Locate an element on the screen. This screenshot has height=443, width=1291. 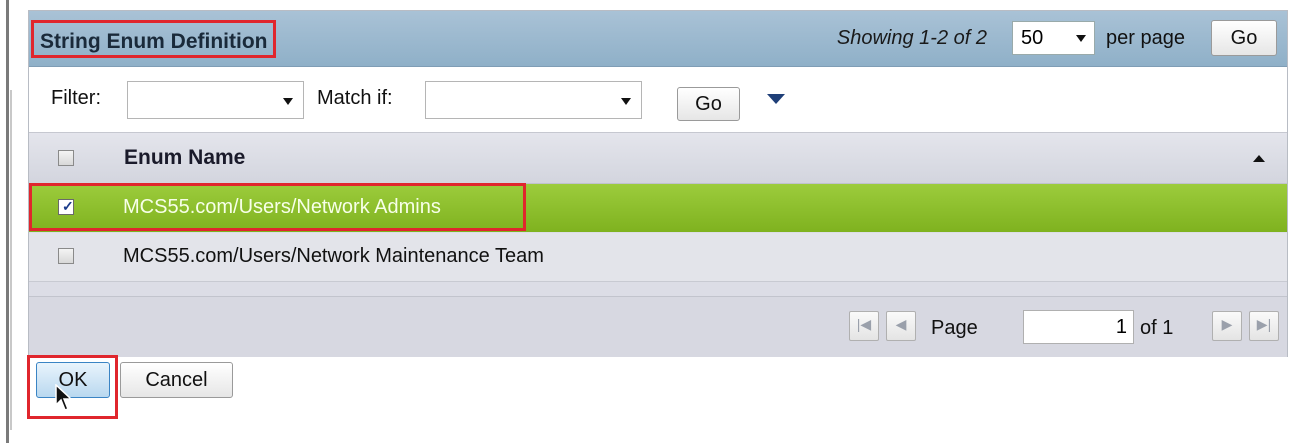
filter-go-button: Go is located at coordinates (708, 104).